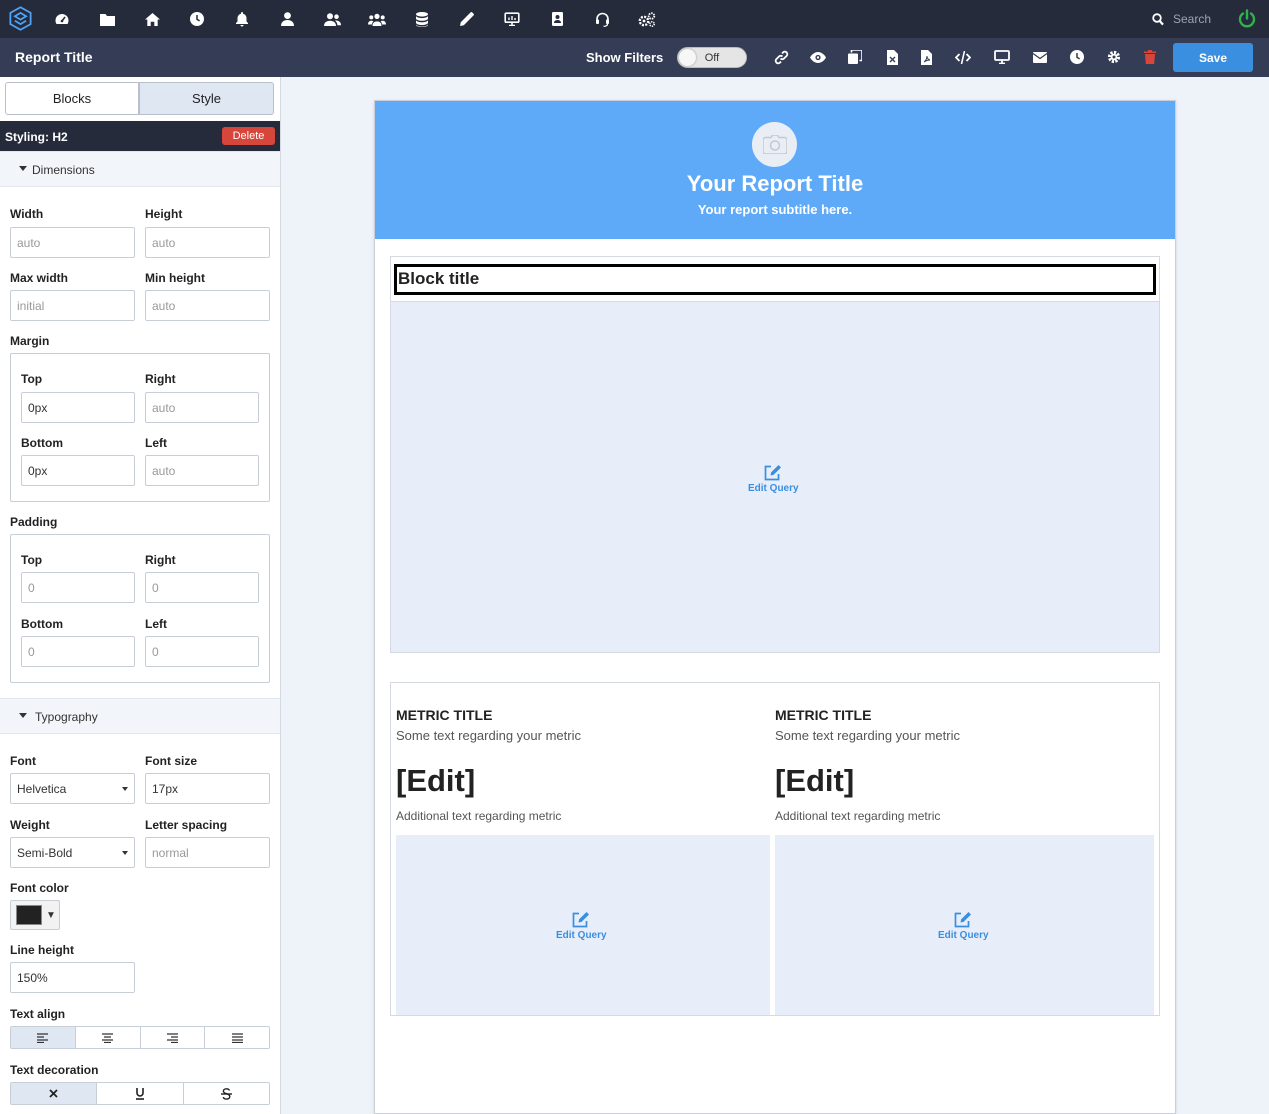 Image resolution: width=1269 pixels, height=1114 pixels. Describe the element at coordinates (72, 788) in the screenshot. I see `font-select: Helvetica` at that location.